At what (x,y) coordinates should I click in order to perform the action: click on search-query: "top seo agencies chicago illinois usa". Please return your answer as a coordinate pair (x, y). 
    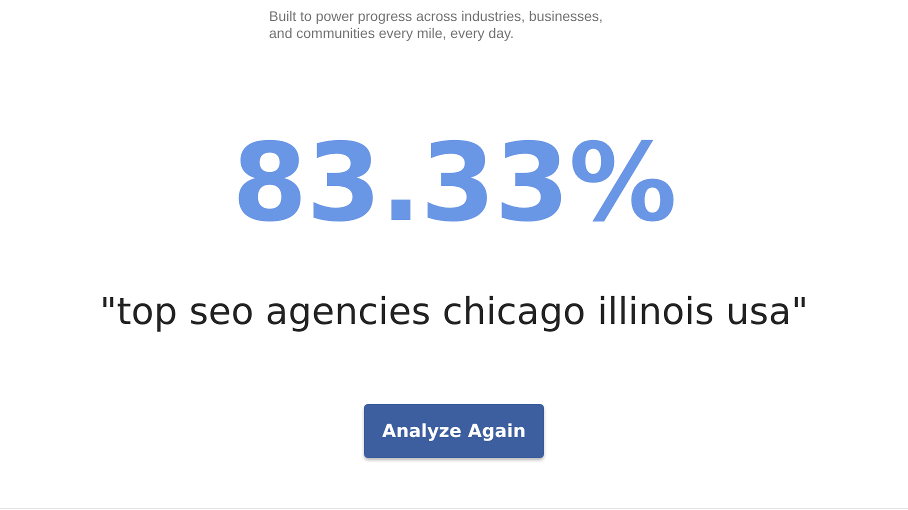
    Looking at the image, I should click on (454, 312).